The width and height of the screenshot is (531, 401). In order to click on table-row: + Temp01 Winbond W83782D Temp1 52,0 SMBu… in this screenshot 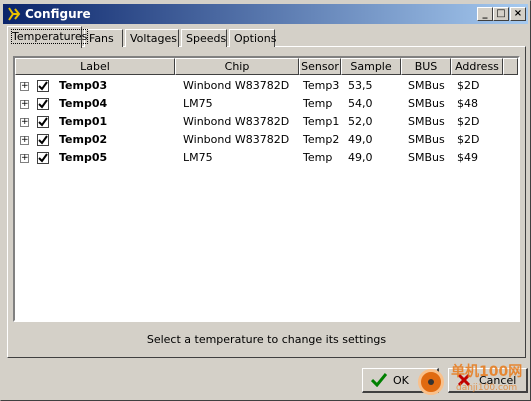, I will do `click(266, 122)`.